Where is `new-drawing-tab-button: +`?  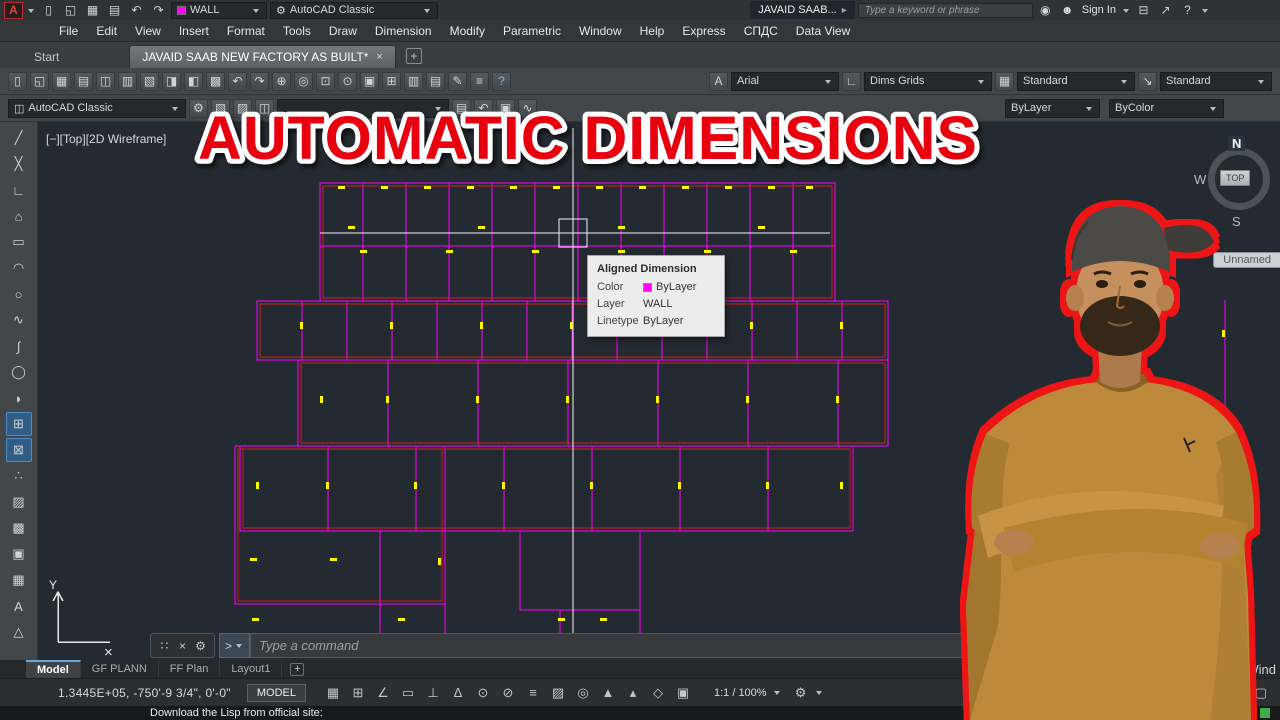 new-drawing-tab-button: + is located at coordinates (413, 56).